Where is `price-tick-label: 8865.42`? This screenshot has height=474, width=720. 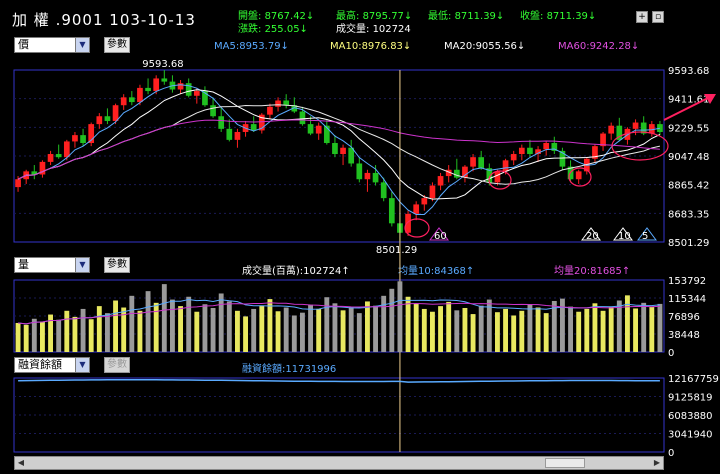
price-tick-label: 8865.42 is located at coordinates (688, 186).